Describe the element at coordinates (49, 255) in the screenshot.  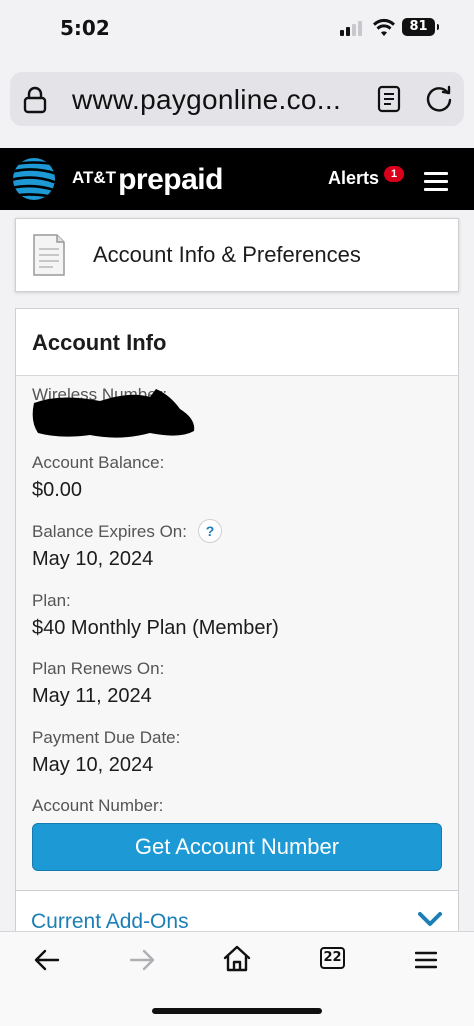
I see `document-icon` at that location.